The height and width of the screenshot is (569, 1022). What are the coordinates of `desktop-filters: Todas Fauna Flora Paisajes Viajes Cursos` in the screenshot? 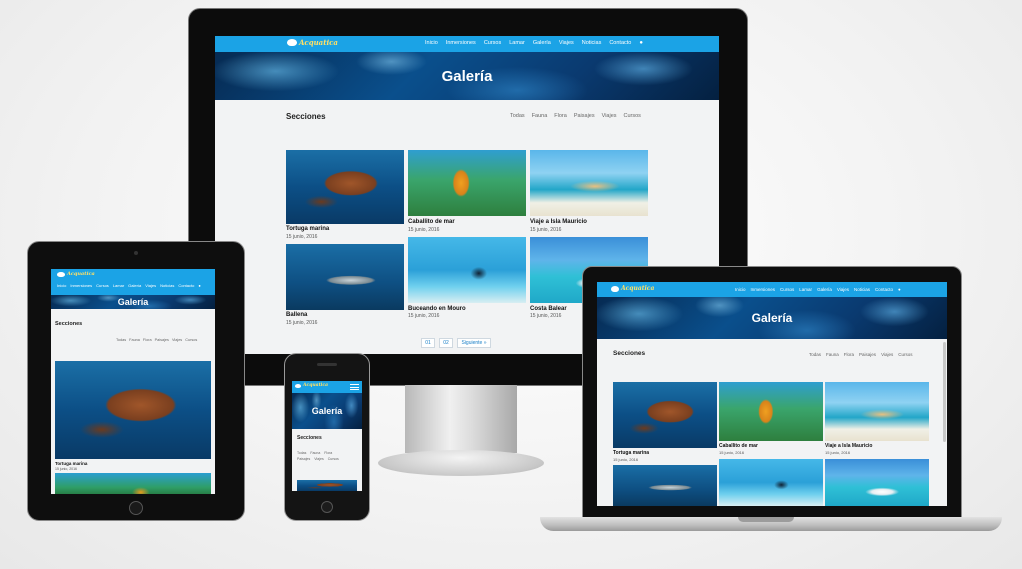 It's located at (575, 116).